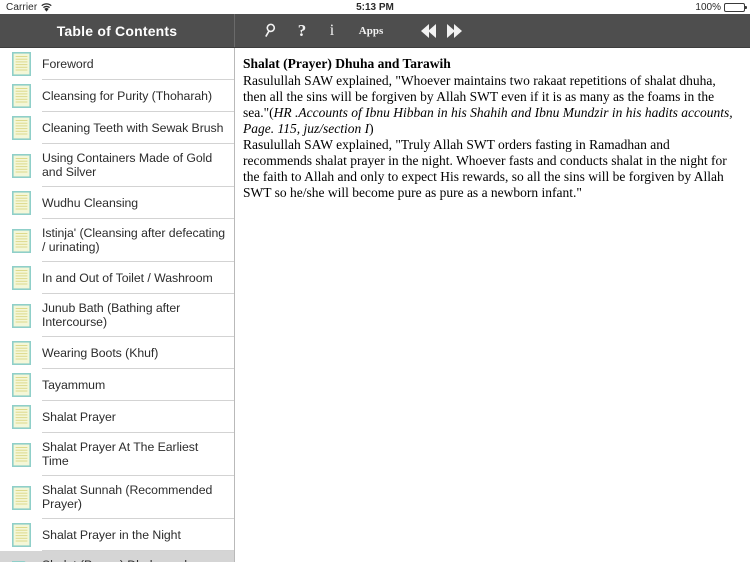 The height and width of the screenshot is (562, 750). I want to click on list-item-label: In and Out of Toilet / Washroom, so click(127, 277).